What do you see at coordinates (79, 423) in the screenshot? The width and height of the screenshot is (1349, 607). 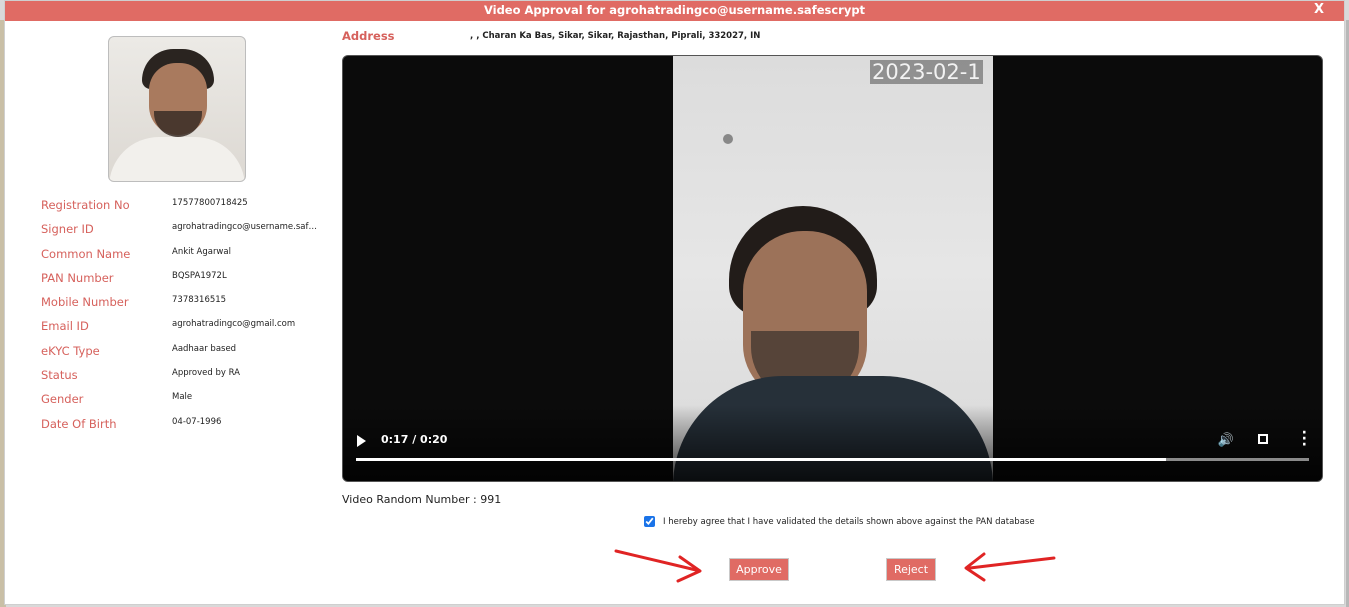 I see `detail-label: Date Of Birth` at bounding box center [79, 423].